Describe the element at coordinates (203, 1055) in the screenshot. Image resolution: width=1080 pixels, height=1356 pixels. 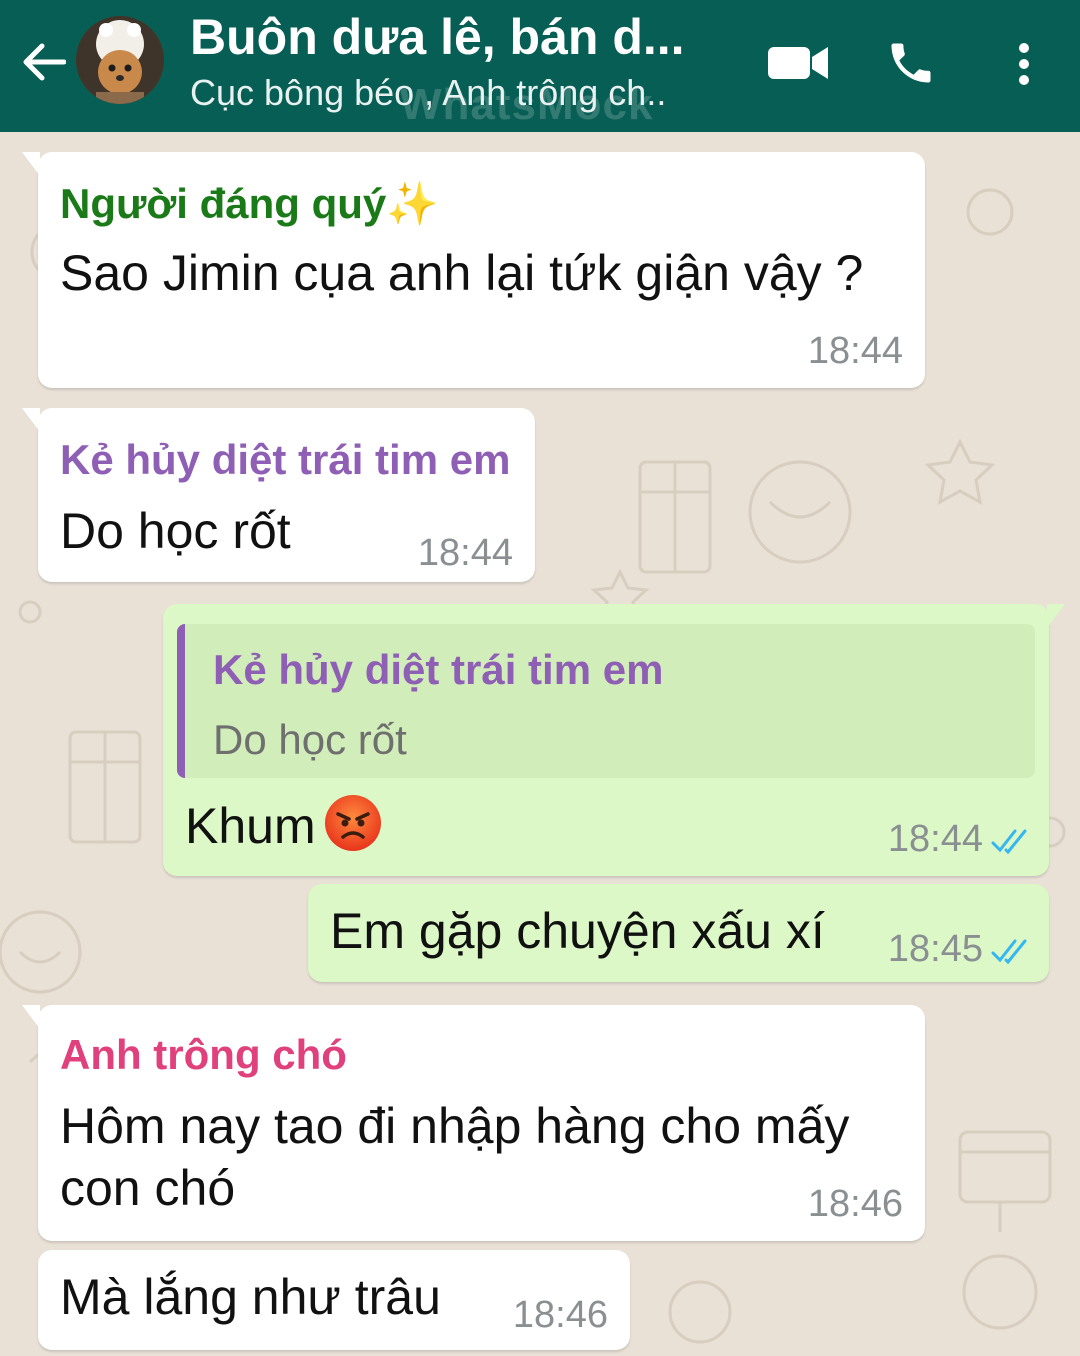
I see `message-sender: Anh trông chó` at that location.